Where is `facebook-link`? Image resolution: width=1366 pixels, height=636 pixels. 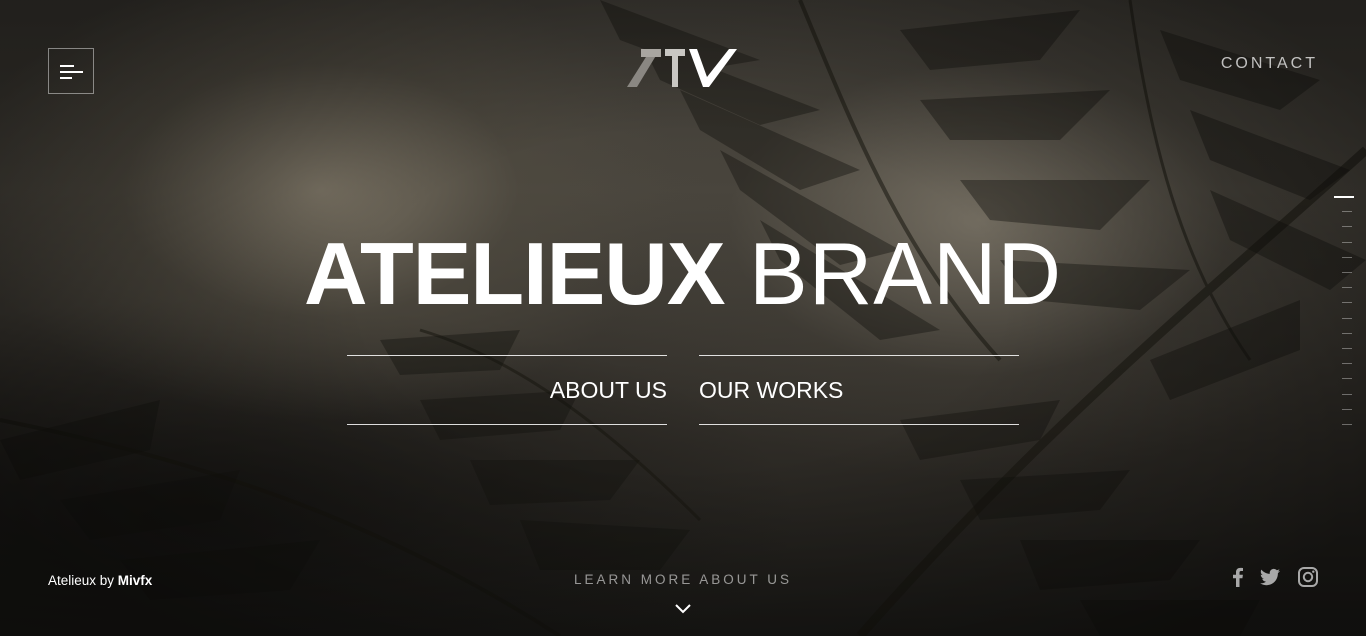
facebook-link is located at coordinates (1238, 577).